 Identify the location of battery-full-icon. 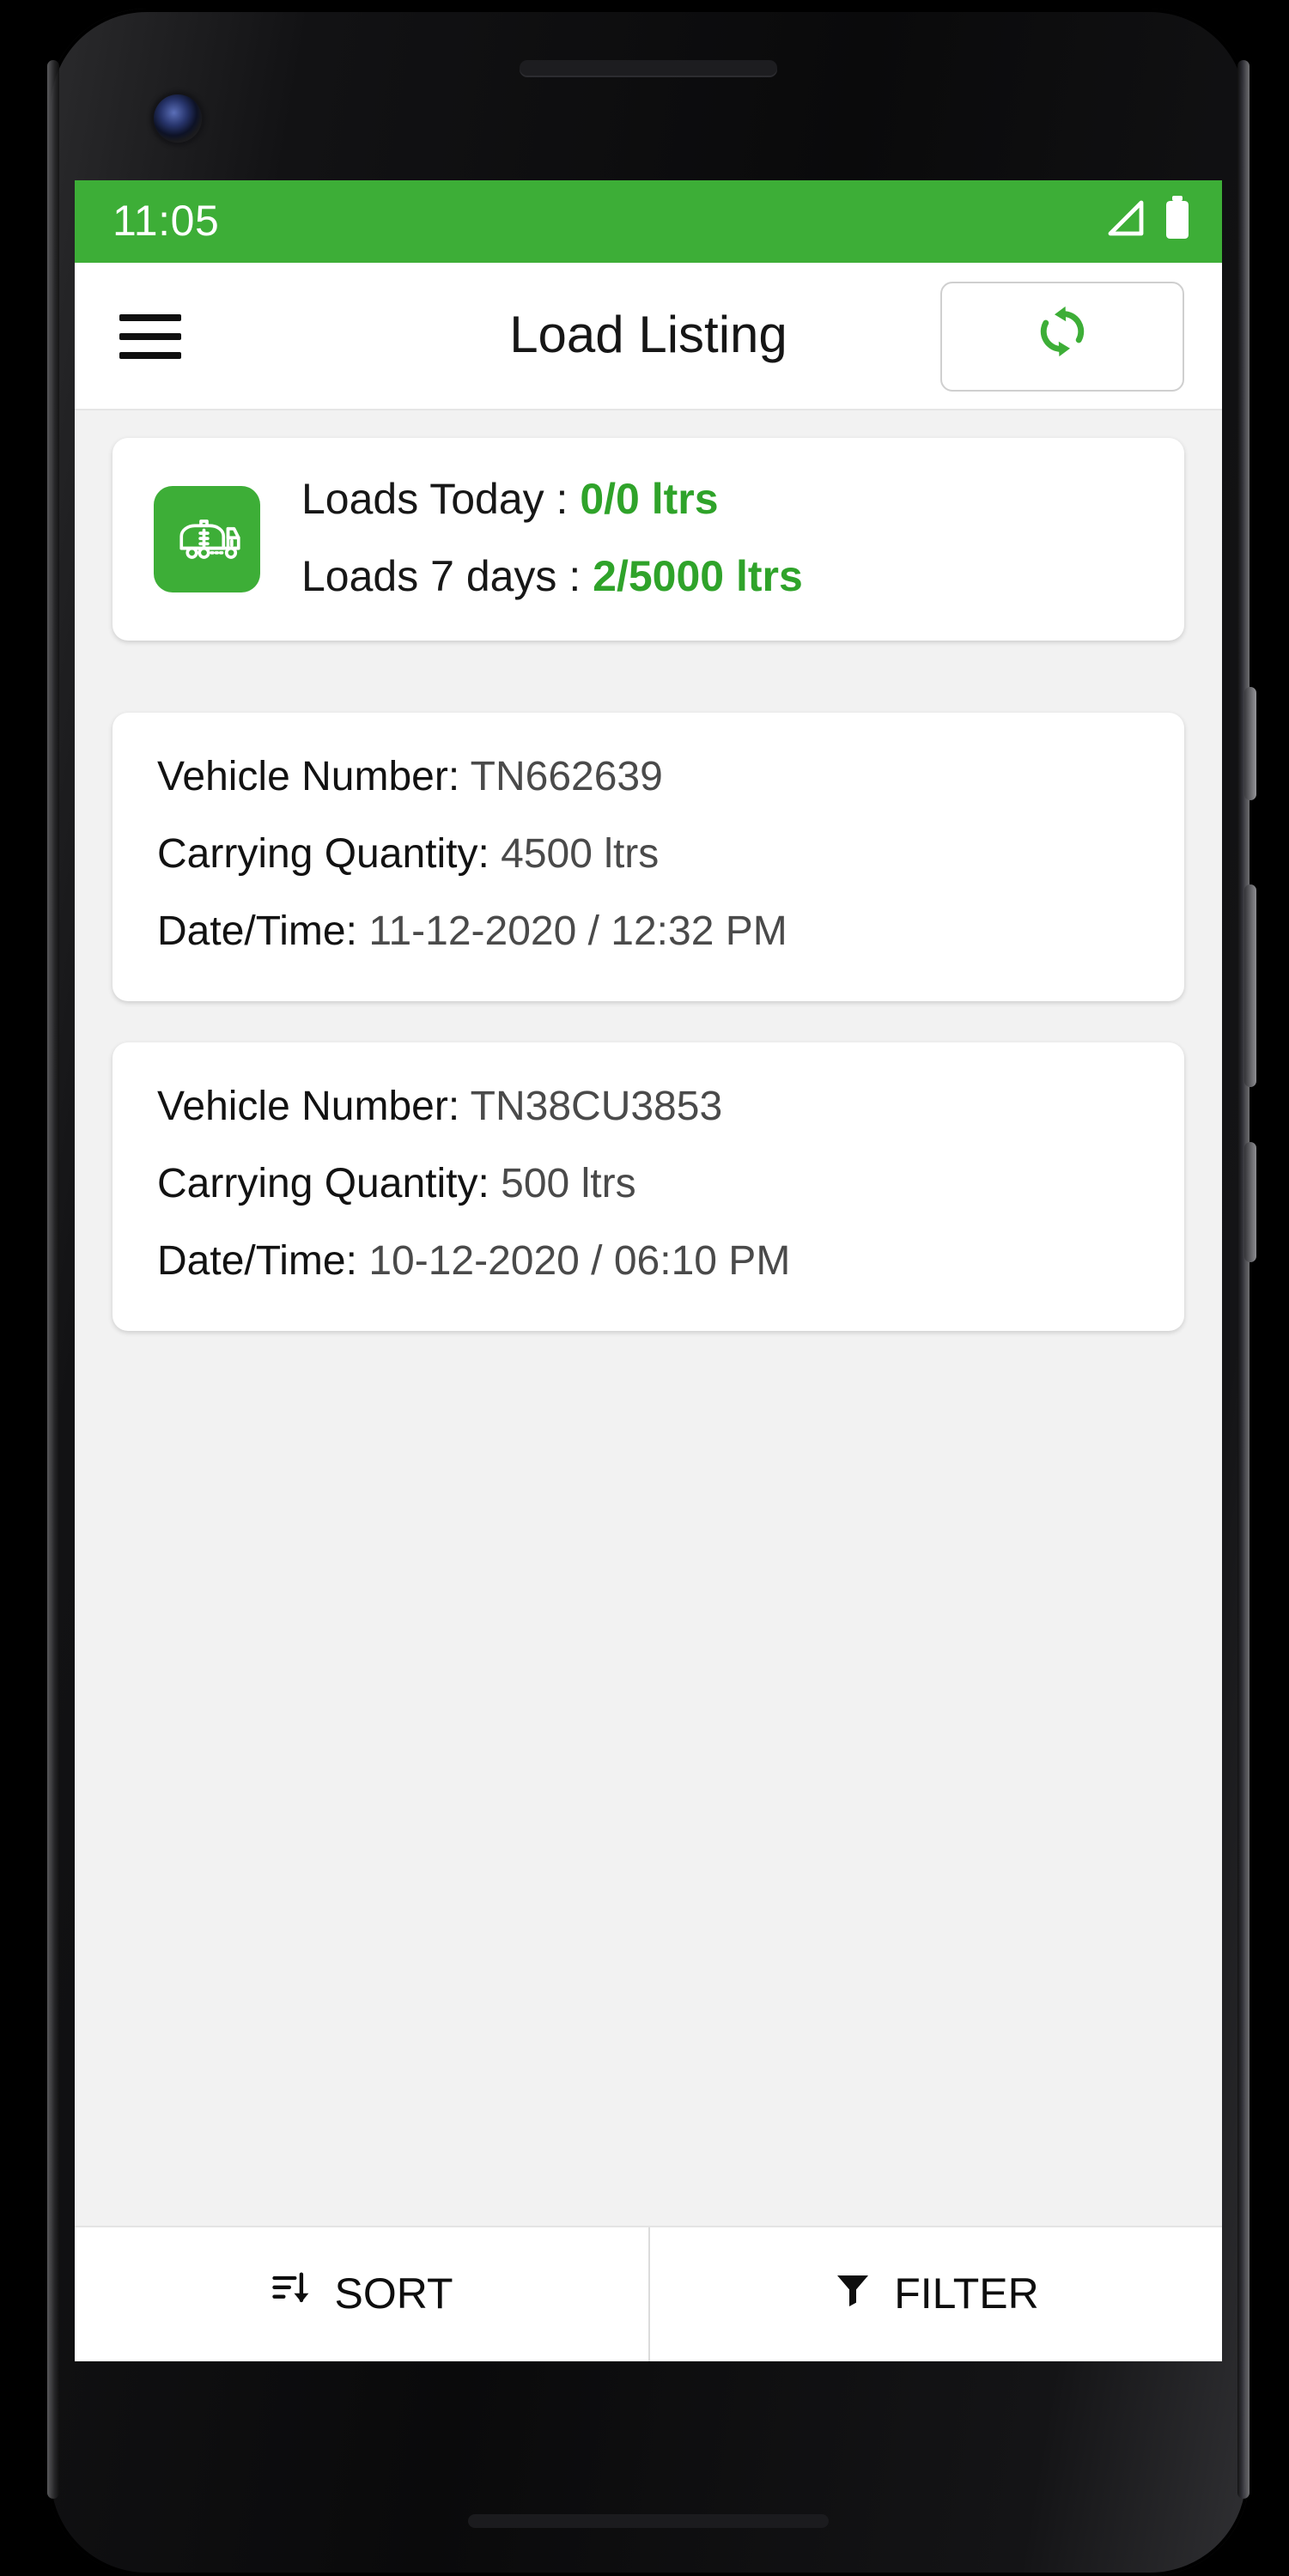
(1178, 221).